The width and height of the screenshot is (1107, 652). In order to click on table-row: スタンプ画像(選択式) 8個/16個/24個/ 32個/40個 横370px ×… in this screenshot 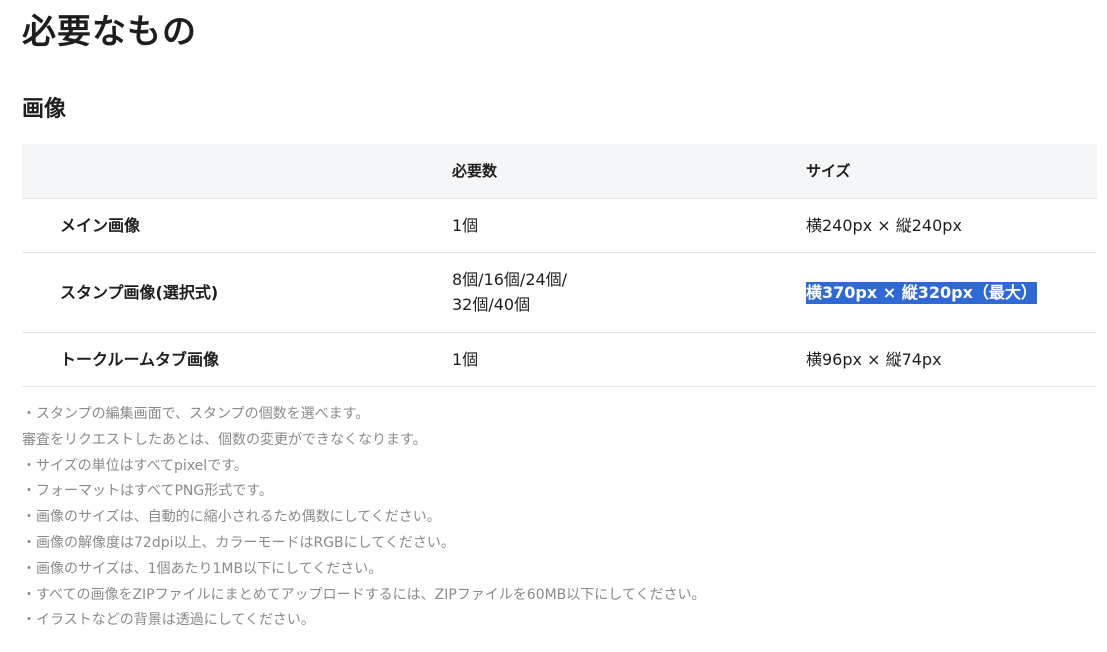, I will do `click(559, 292)`.